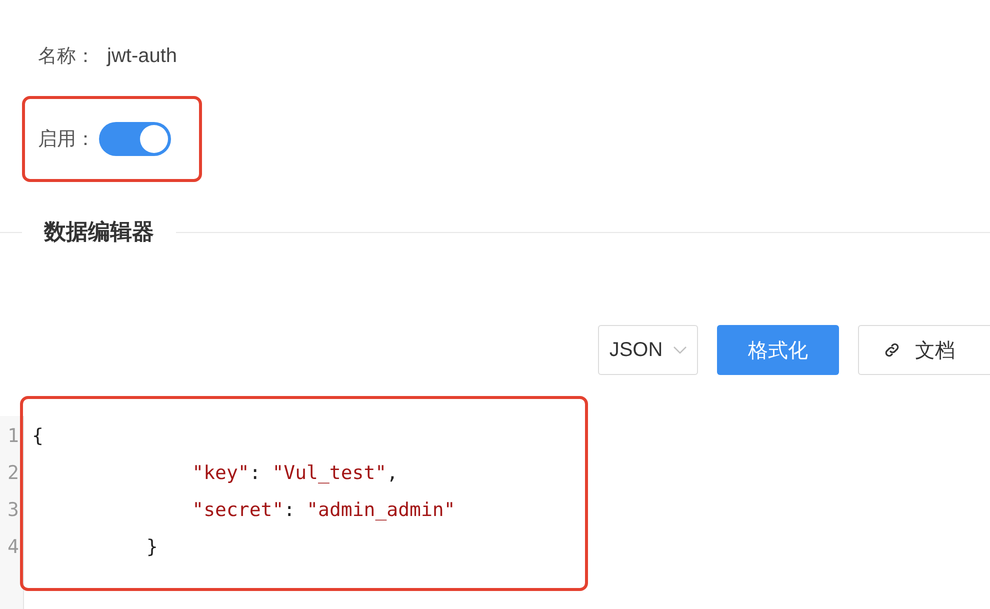  I want to click on format-select: JSON, so click(648, 350).